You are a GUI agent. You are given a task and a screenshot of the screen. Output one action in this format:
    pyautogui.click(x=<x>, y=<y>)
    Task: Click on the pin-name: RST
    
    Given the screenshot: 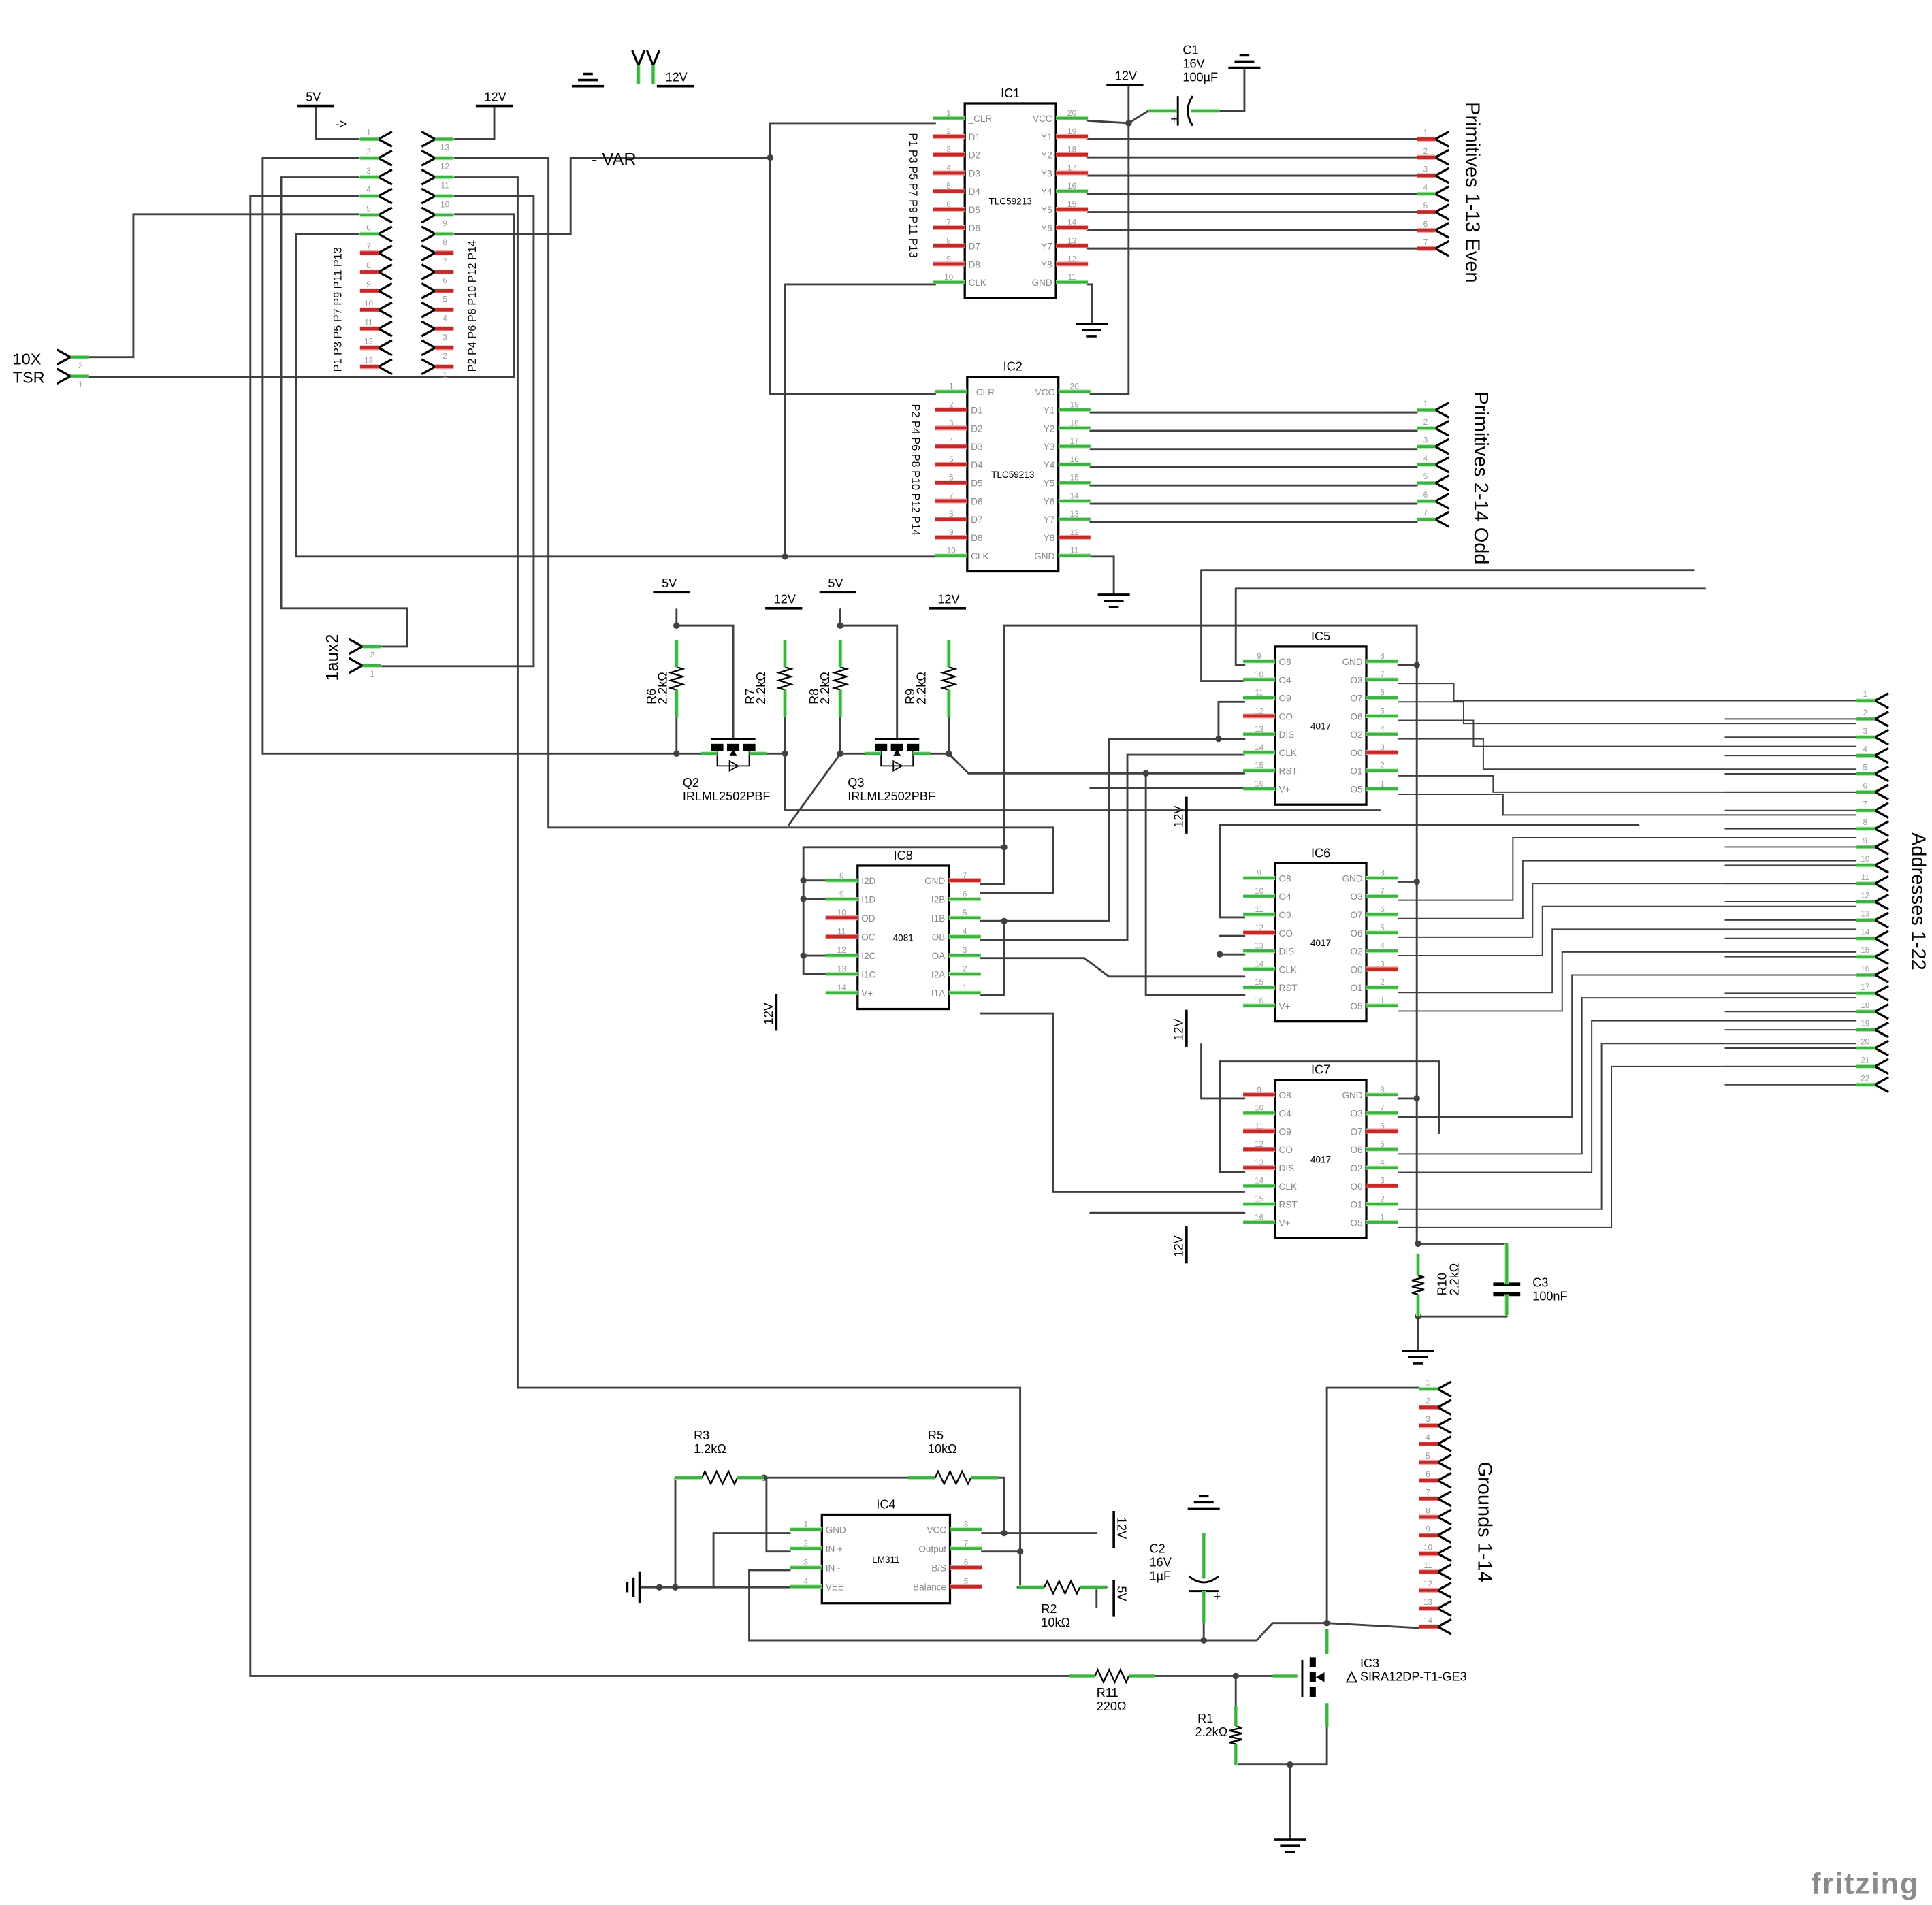 What is the action you would take?
    pyautogui.click(x=1288, y=772)
    